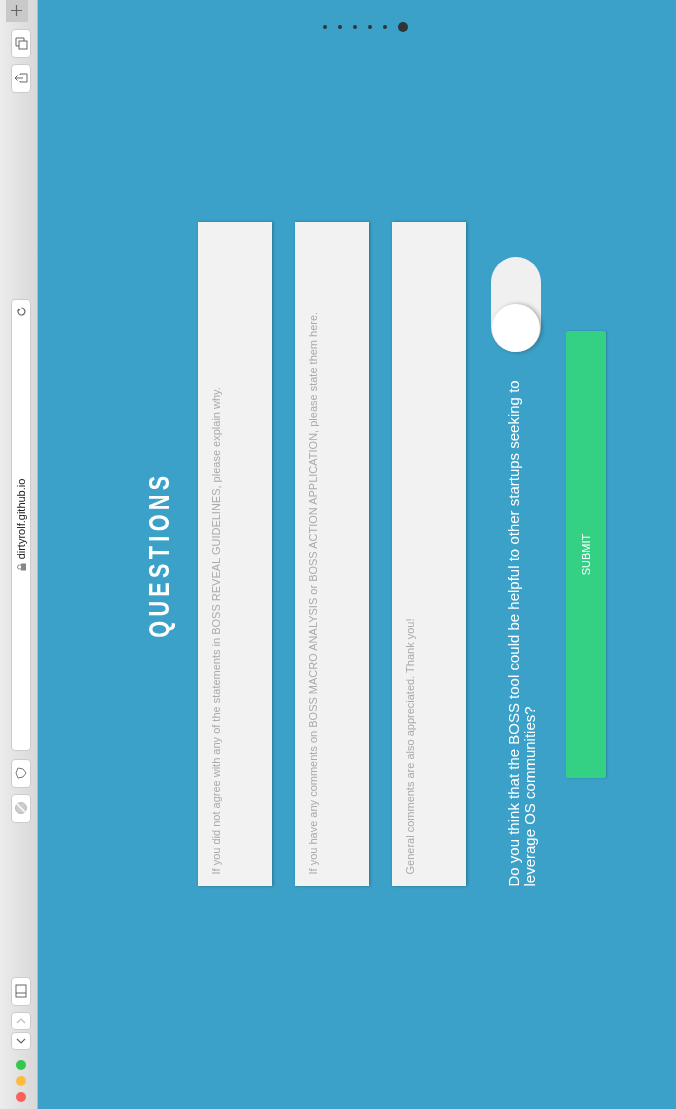 This screenshot has height=1109, width=676. I want to click on new-tab-button, so click(16, 11).